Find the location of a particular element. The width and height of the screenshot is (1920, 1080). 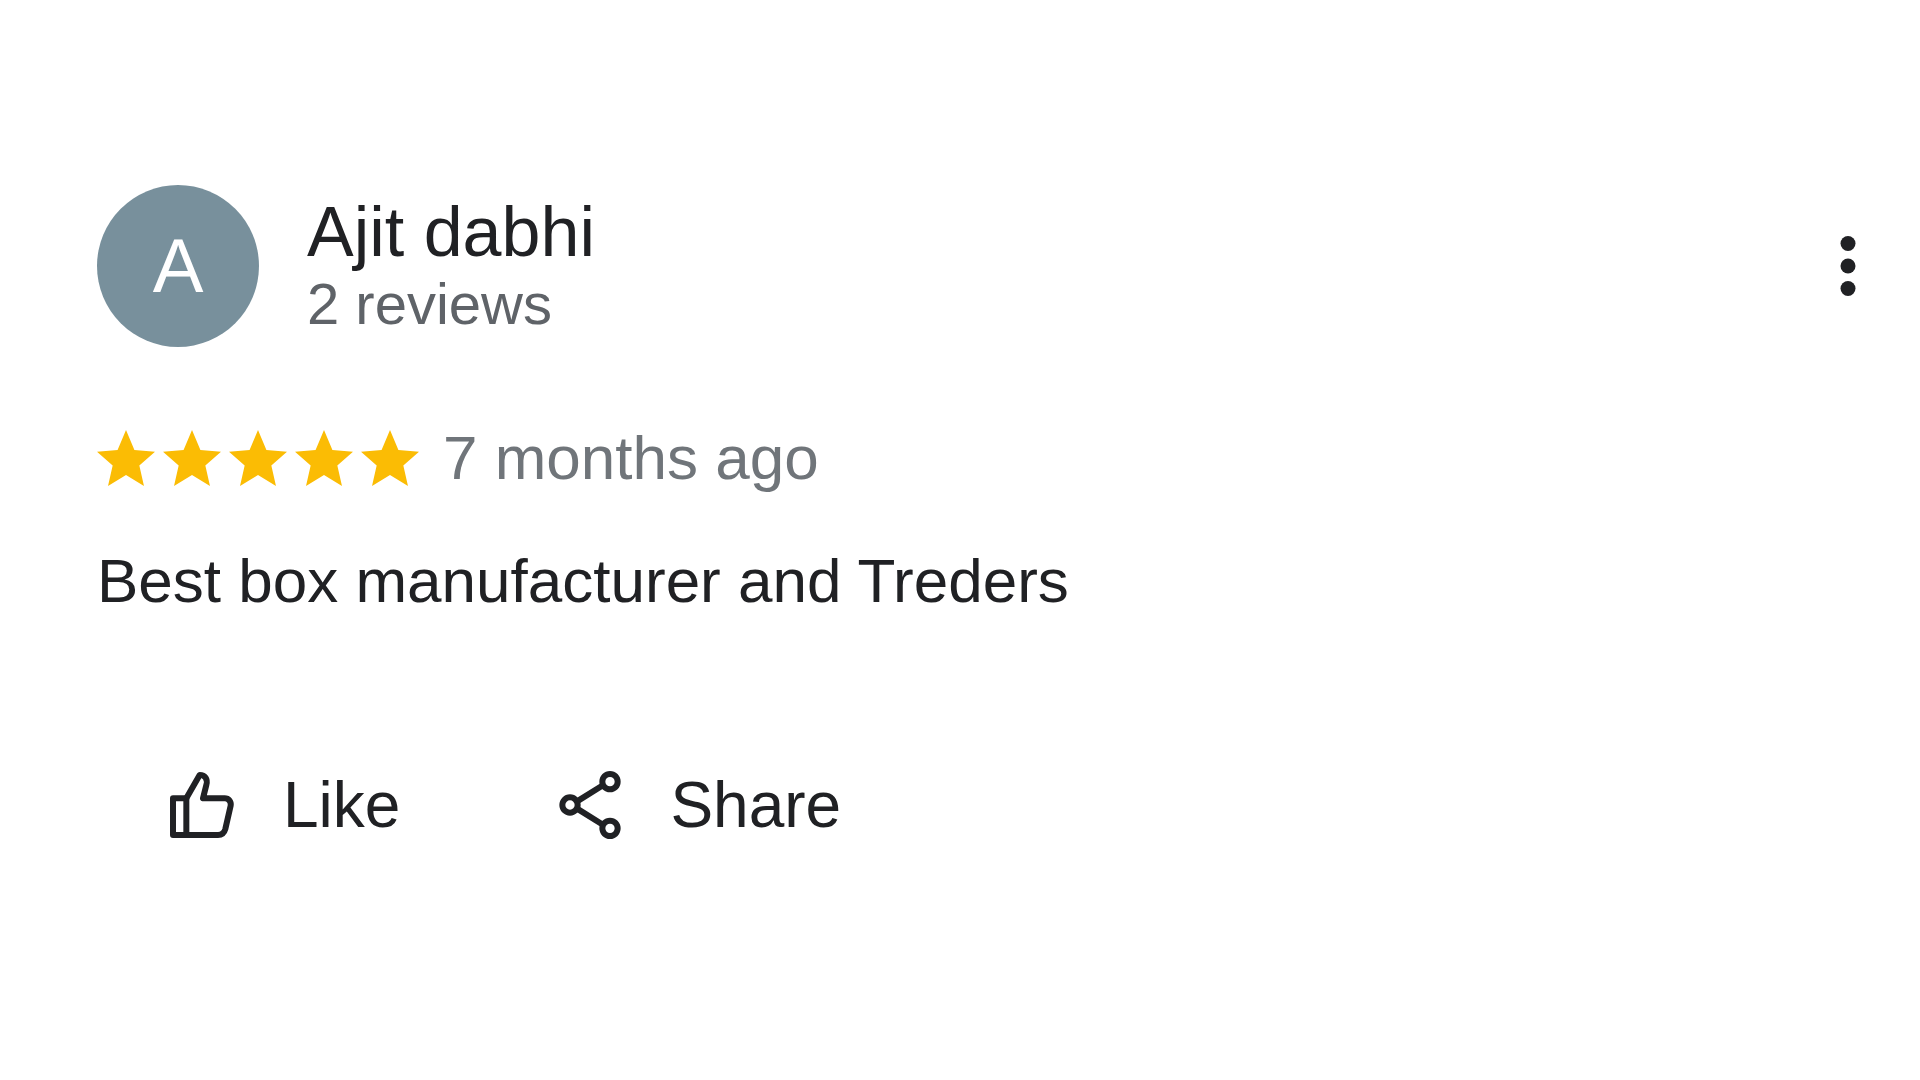

author-name: Ajit dabhi is located at coordinates (451, 233).